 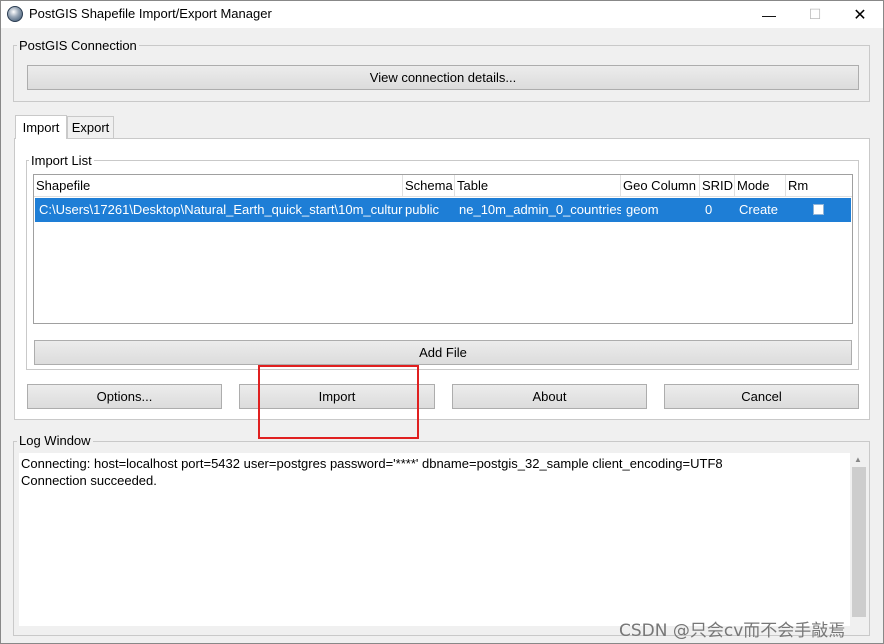 I want to click on log-window-group-label: Log Window, so click(x=55, y=440).